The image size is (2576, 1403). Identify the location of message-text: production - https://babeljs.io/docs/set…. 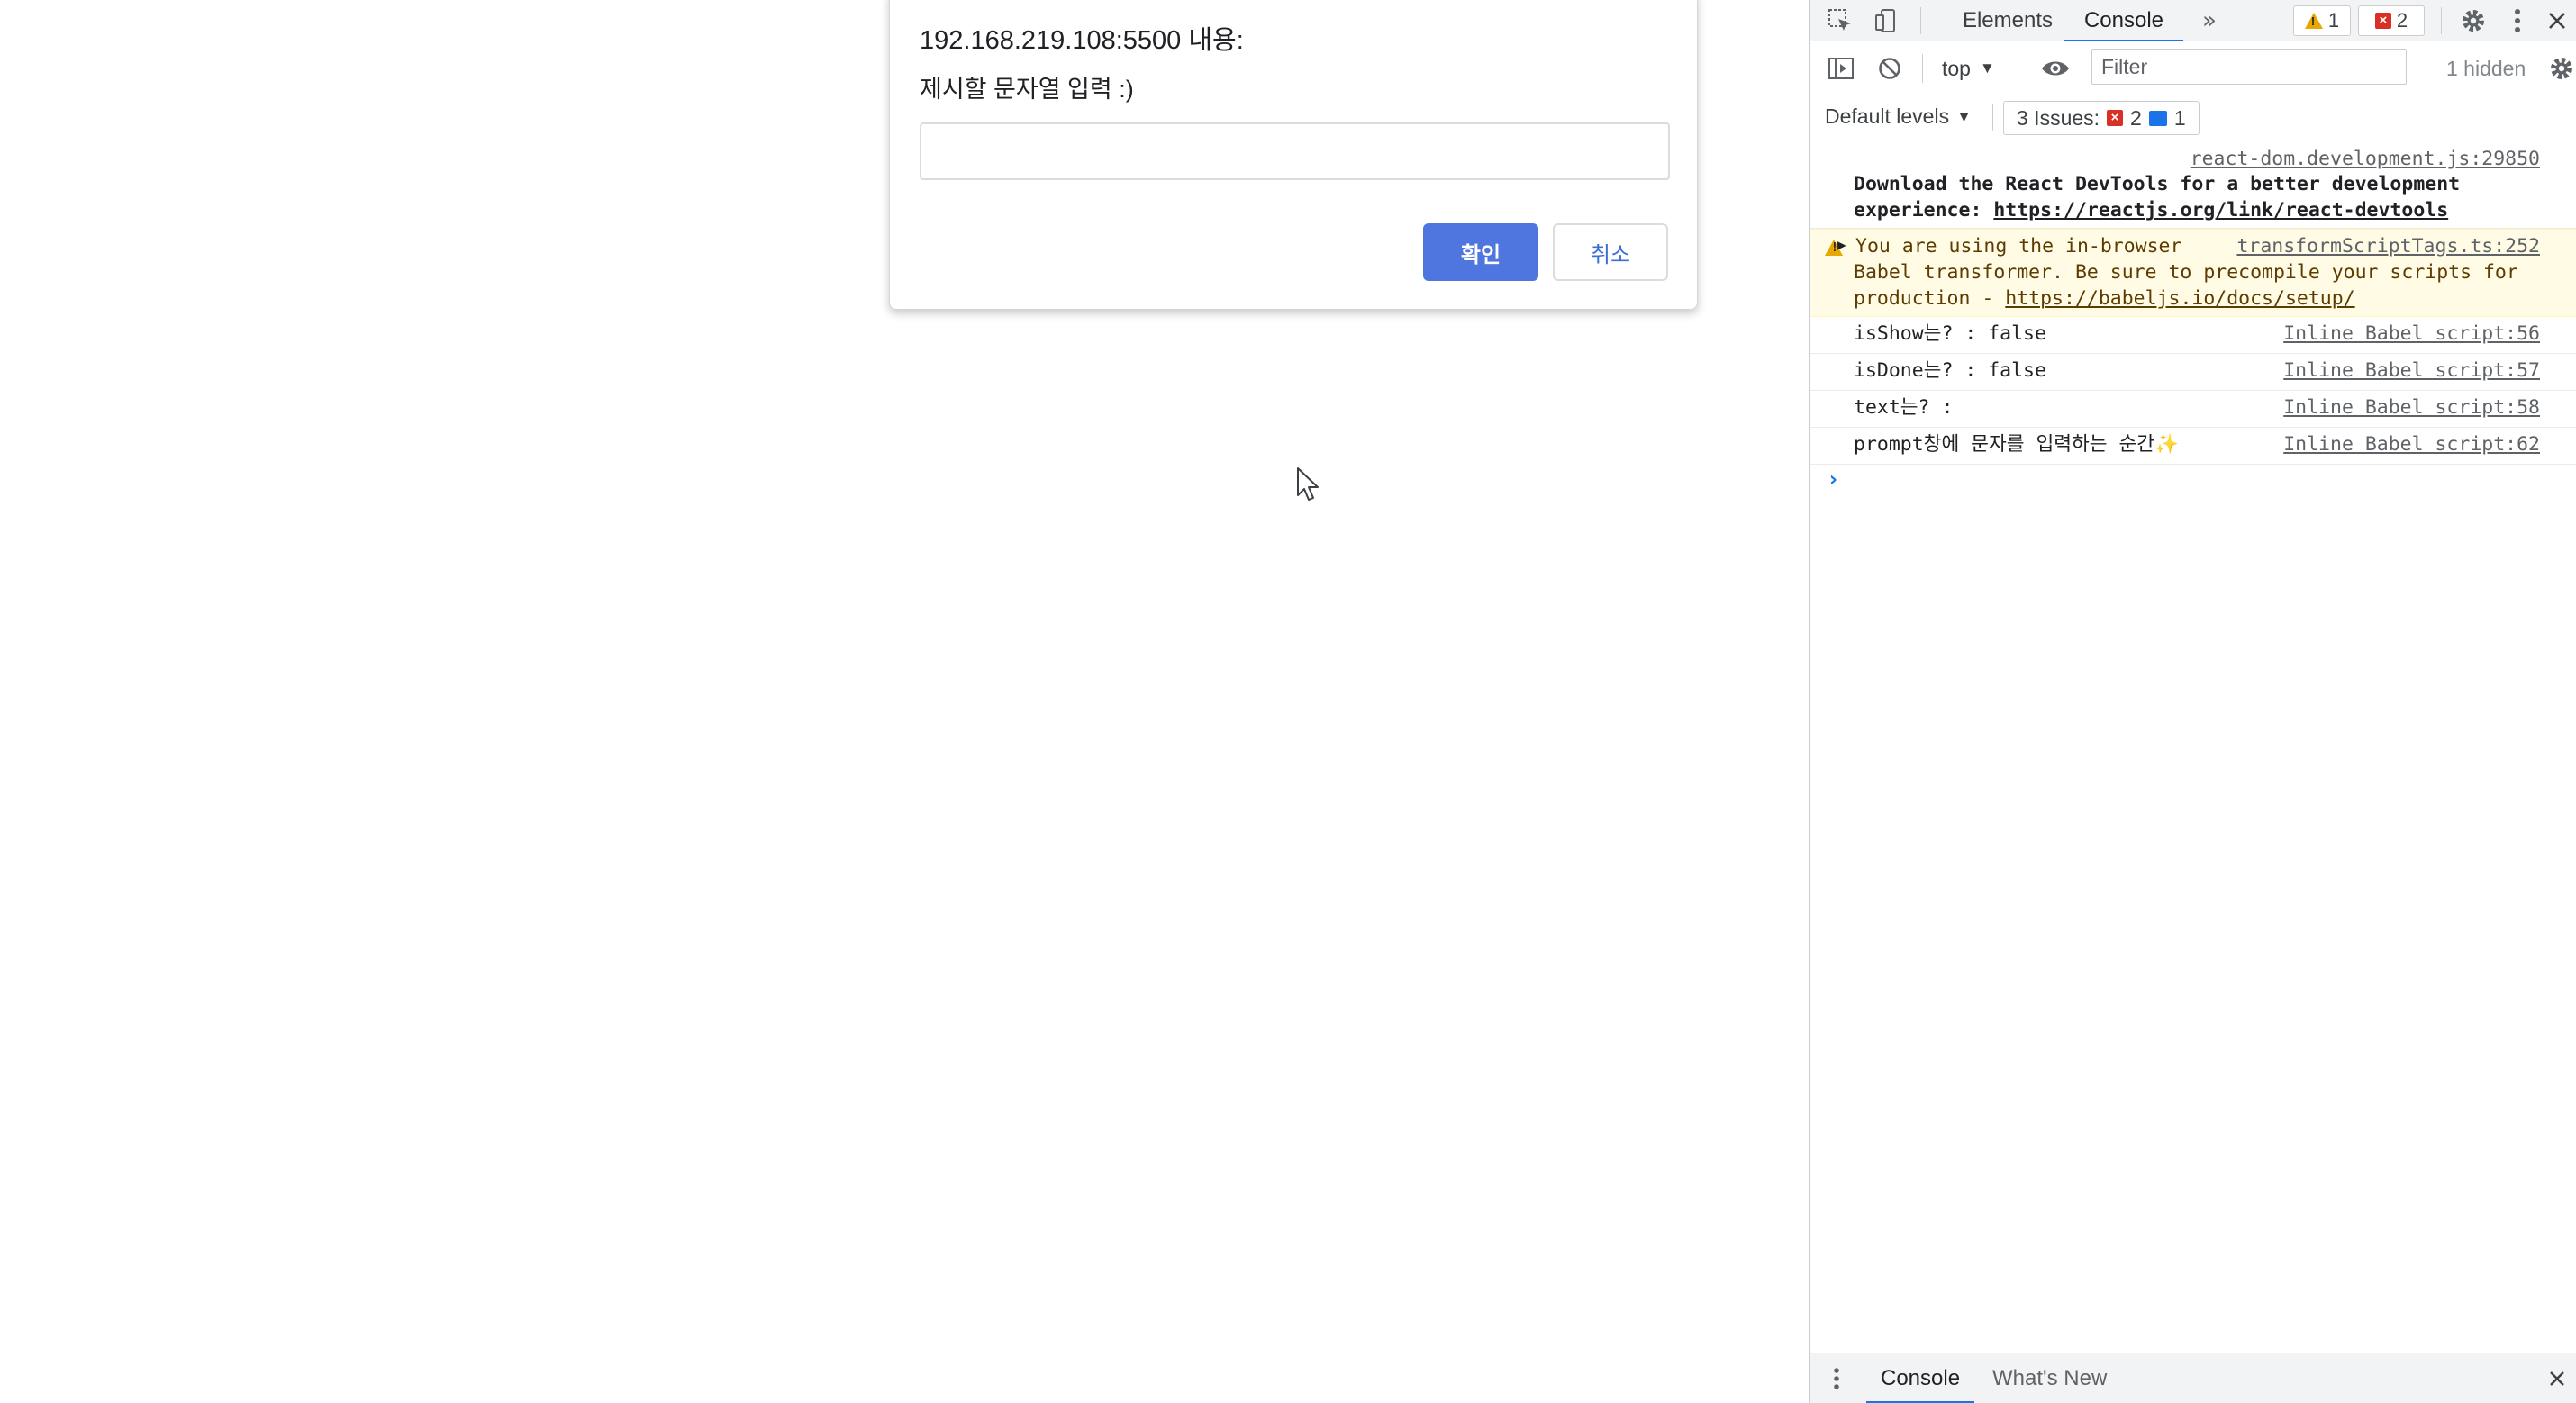
(2104, 298).